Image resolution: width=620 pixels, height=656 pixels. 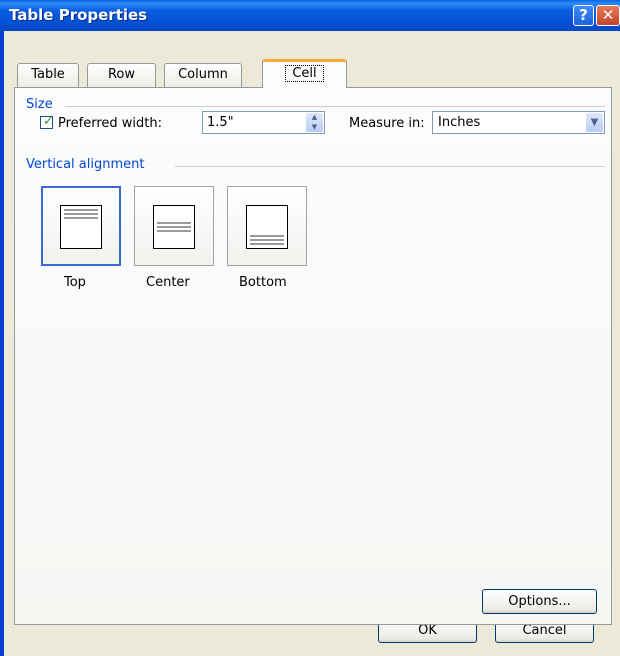 I want to click on preferred-width-value: 1.5", so click(x=220, y=122).